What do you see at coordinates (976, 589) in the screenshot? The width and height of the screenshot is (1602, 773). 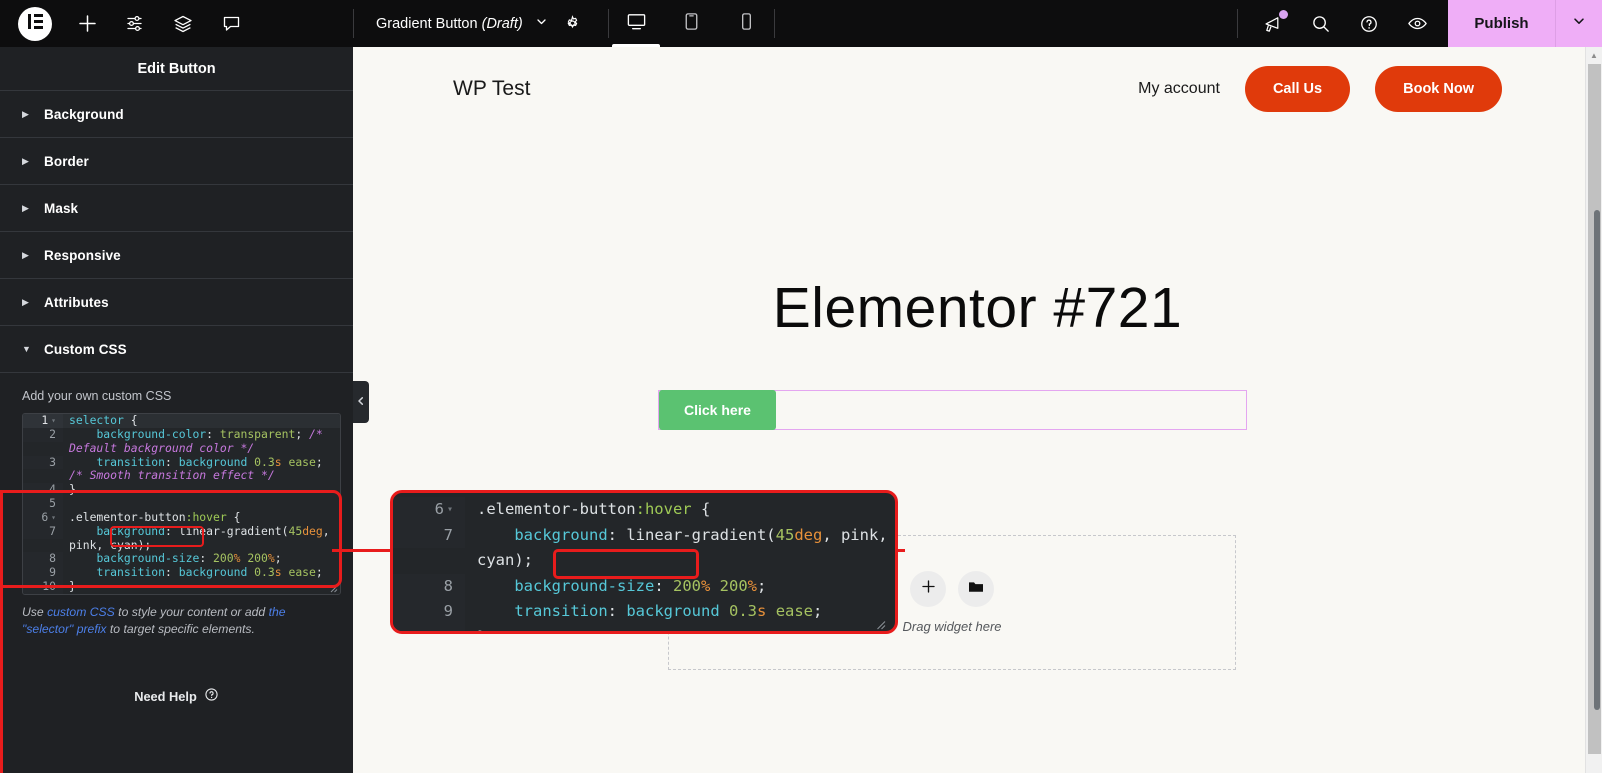 I see `dropzone-templates-button` at bounding box center [976, 589].